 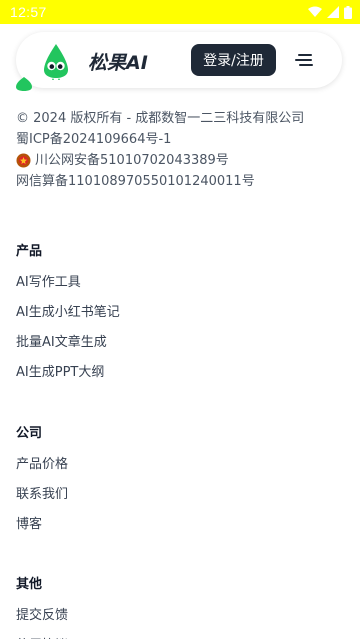 I want to click on link-terms: 使用协议, so click(x=42, y=635).